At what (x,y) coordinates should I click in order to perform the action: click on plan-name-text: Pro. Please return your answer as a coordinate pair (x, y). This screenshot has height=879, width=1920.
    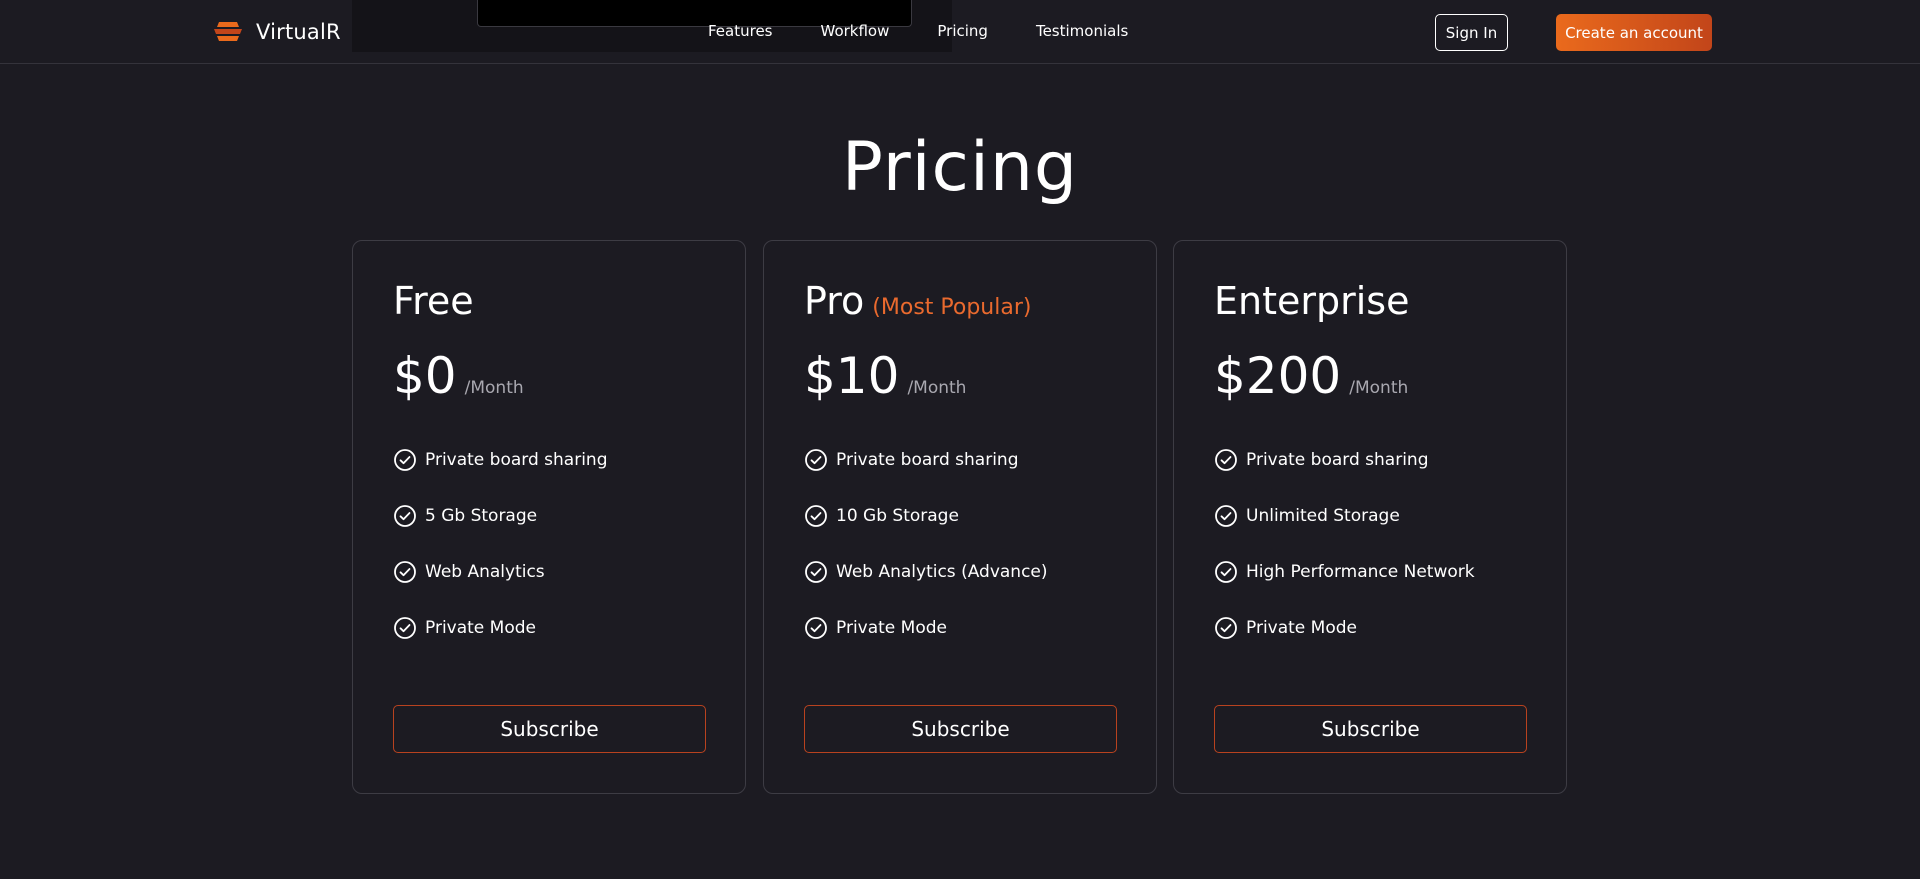
    Looking at the image, I should click on (834, 301).